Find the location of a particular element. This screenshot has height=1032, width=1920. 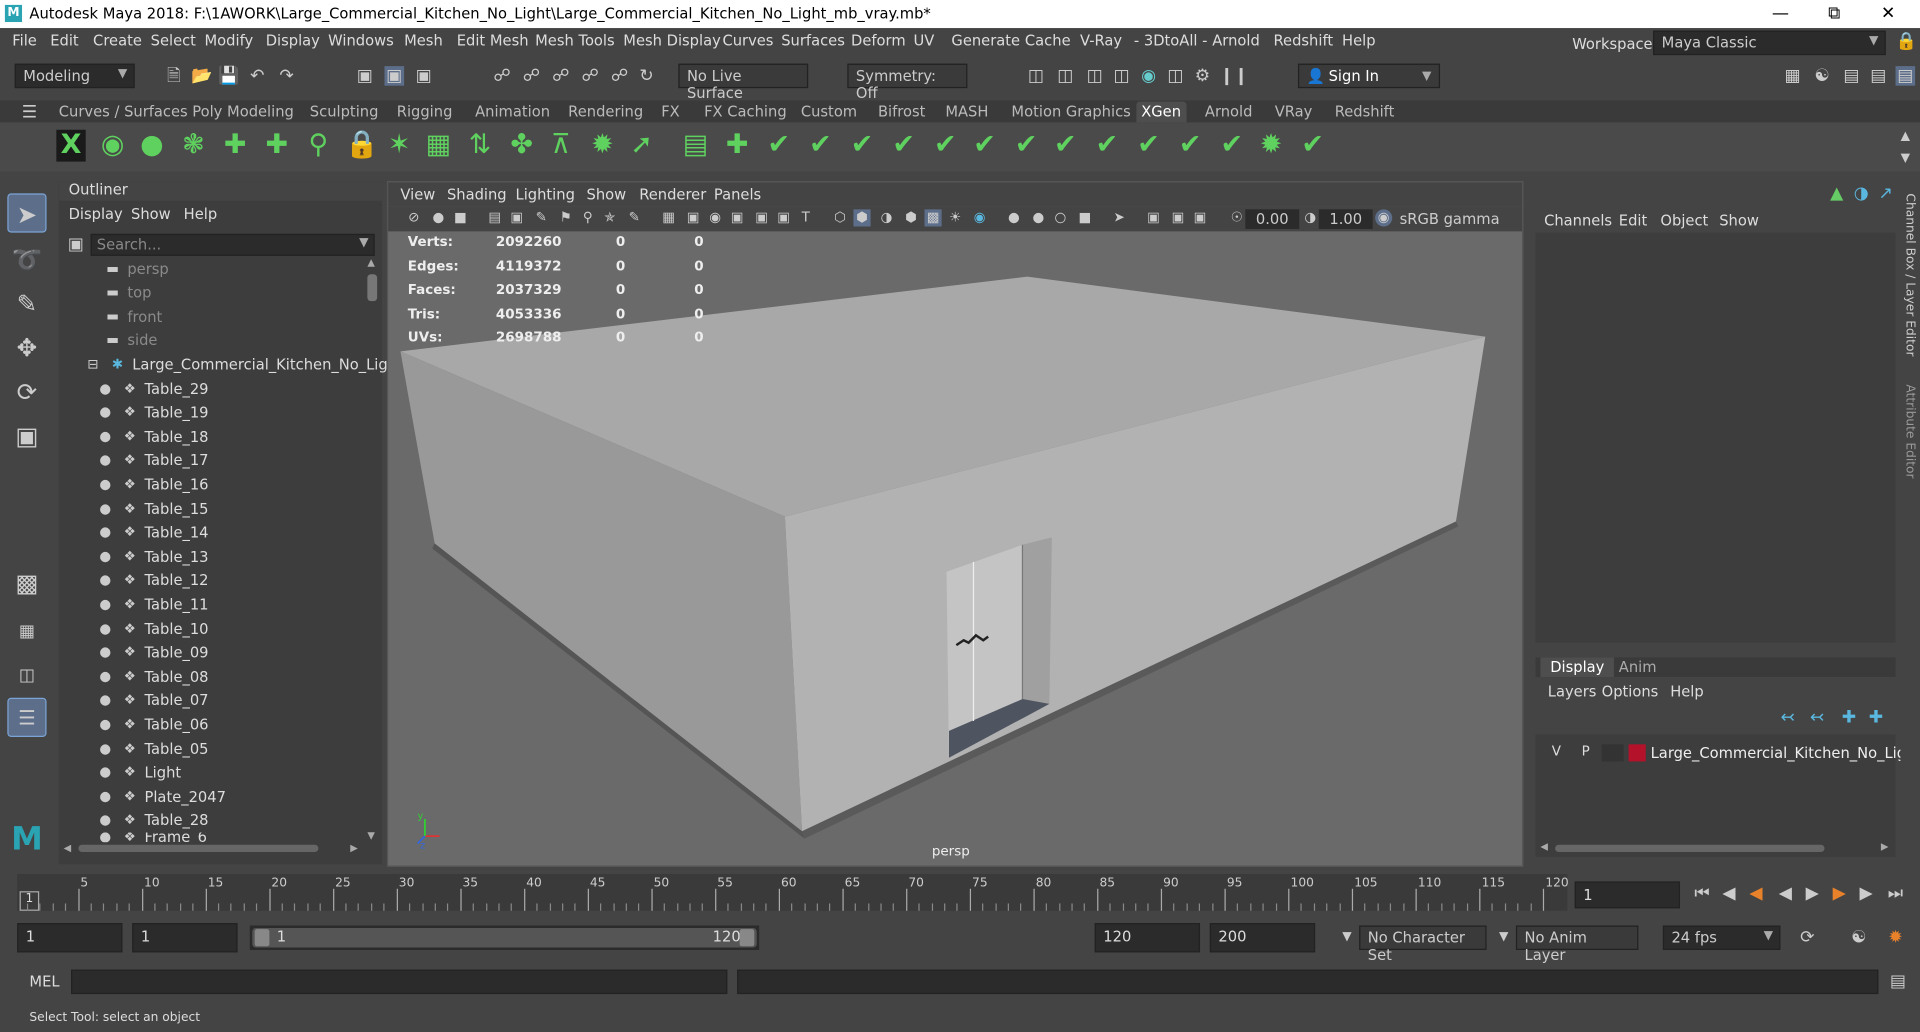

safe-action-icon: ▣ is located at coordinates (783, 217).